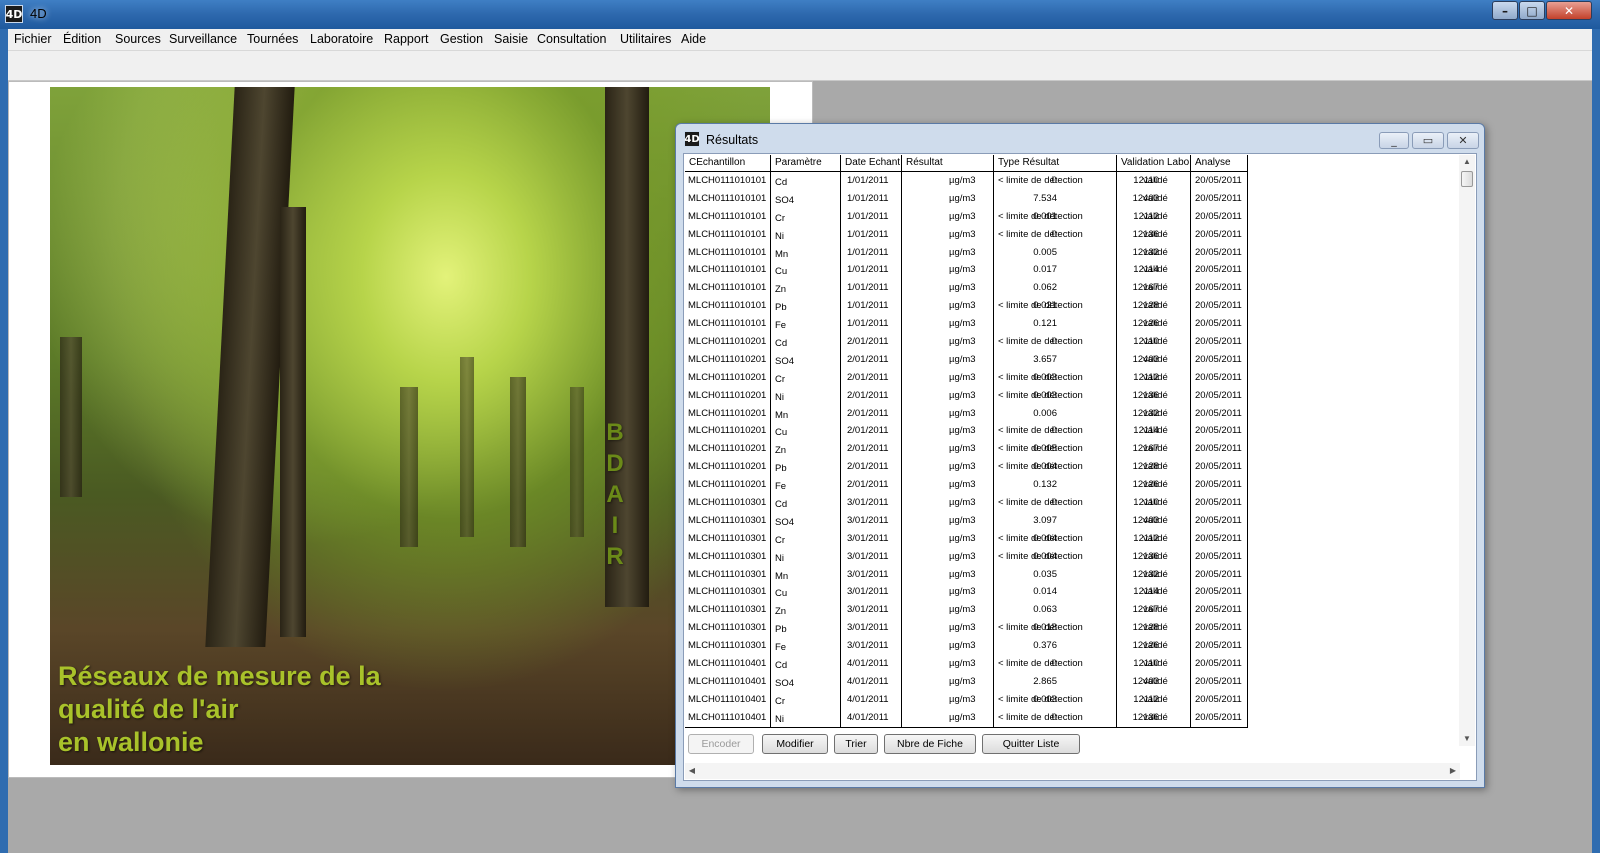 The height and width of the screenshot is (853, 1600). Describe the element at coordinates (1428, 140) in the screenshot. I see `maximize-icon: ▭` at that location.